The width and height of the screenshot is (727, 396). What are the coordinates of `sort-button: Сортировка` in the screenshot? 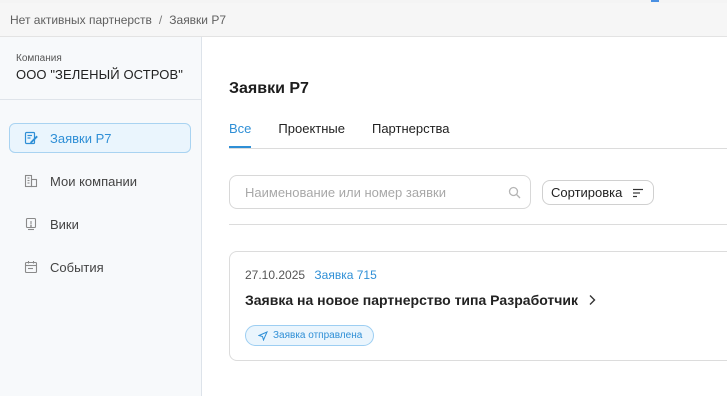 It's located at (598, 192).